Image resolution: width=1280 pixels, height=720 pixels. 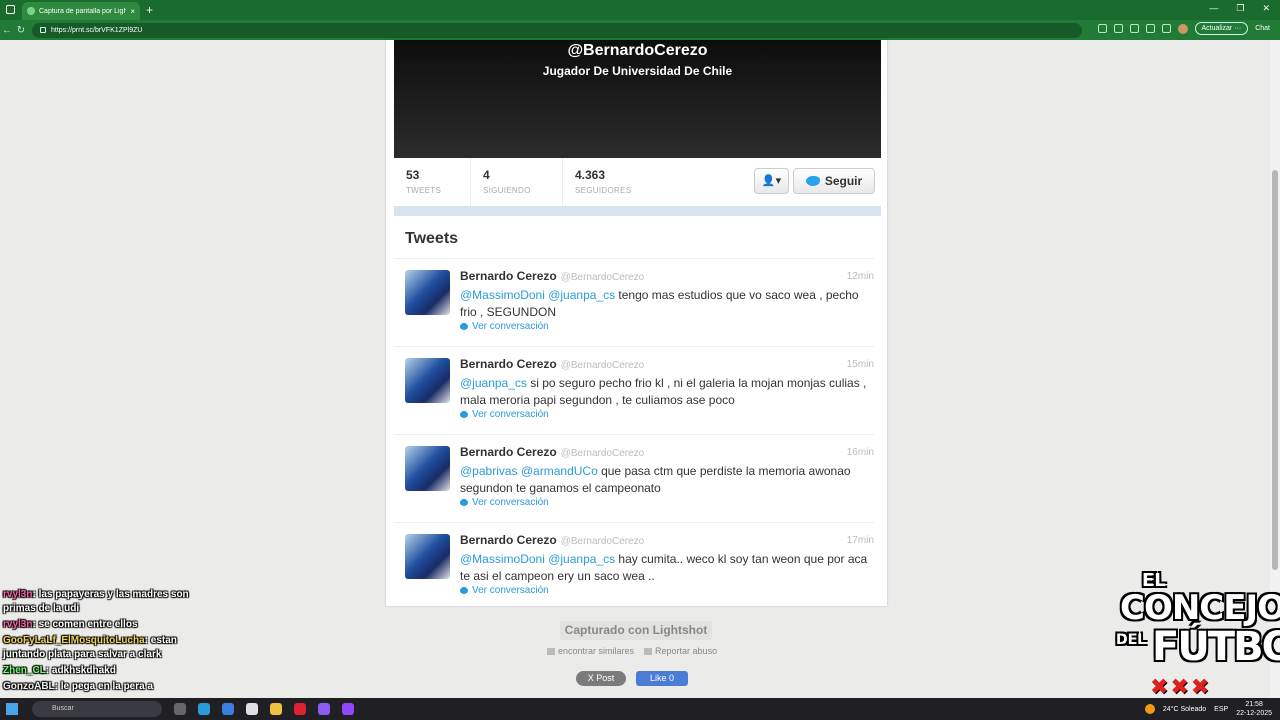 What do you see at coordinates (97, 709) in the screenshot?
I see `taskbar-search: Buscar` at bounding box center [97, 709].